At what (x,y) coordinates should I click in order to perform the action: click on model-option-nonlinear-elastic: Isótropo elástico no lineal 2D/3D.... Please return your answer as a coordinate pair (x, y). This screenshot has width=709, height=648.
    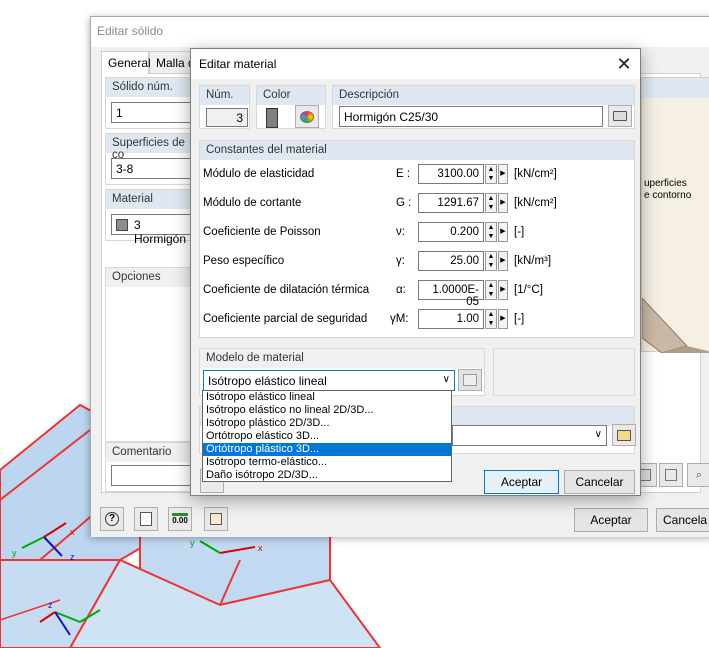
    Looking at the image, I should click on (327, 410).